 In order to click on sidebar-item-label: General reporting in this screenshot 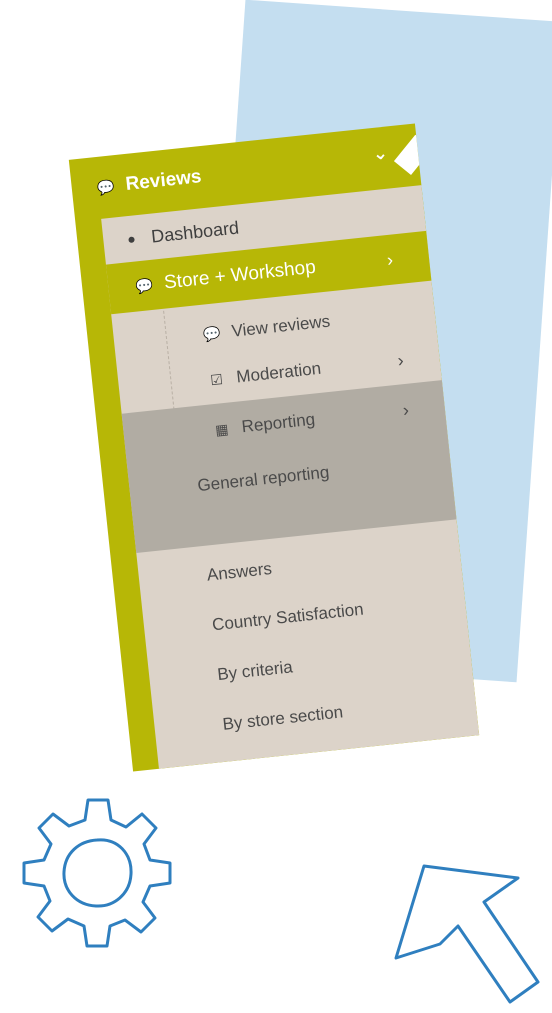, I will do `click(263, 479)`.